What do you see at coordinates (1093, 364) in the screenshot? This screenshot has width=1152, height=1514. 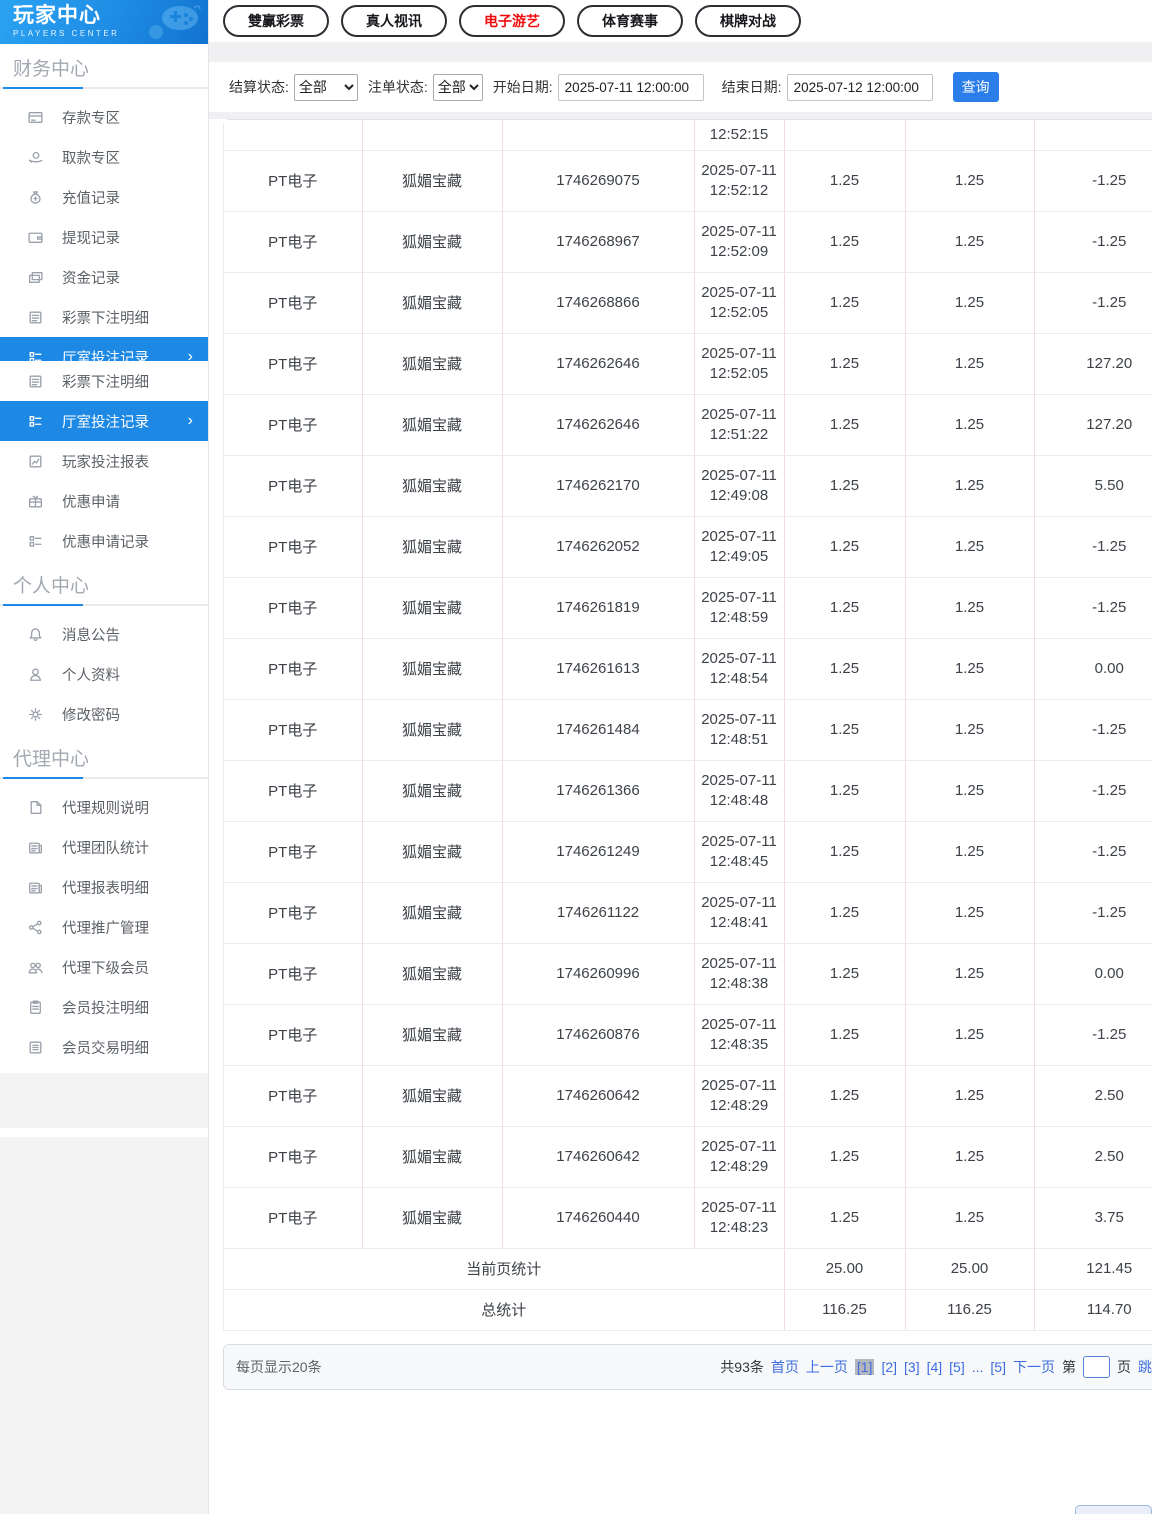 I see `cell-profit: 127.20` at bounding box center [1093, 364].